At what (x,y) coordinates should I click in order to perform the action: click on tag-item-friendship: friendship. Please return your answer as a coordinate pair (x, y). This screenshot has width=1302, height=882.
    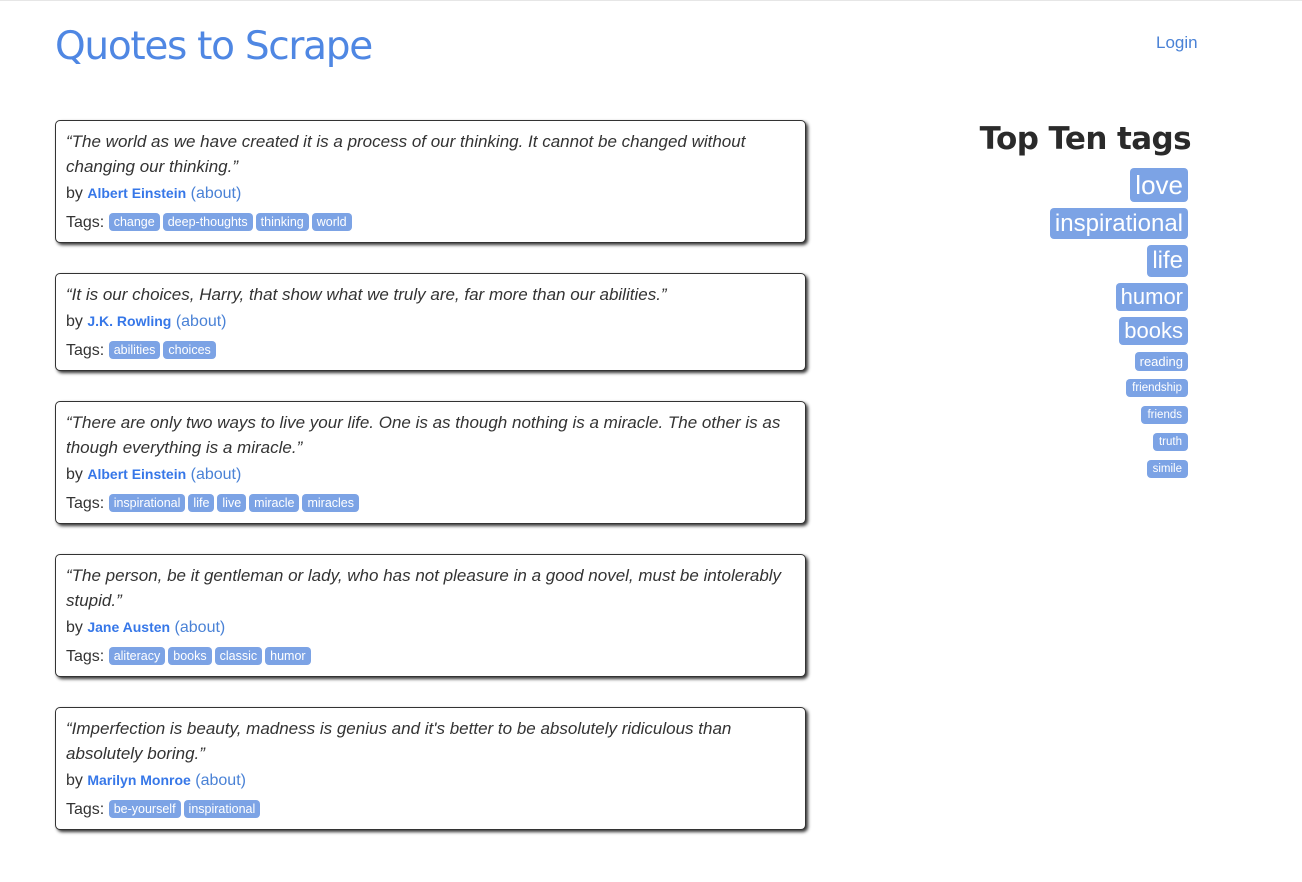
    Looking at the image, I should click on (1061, 387).